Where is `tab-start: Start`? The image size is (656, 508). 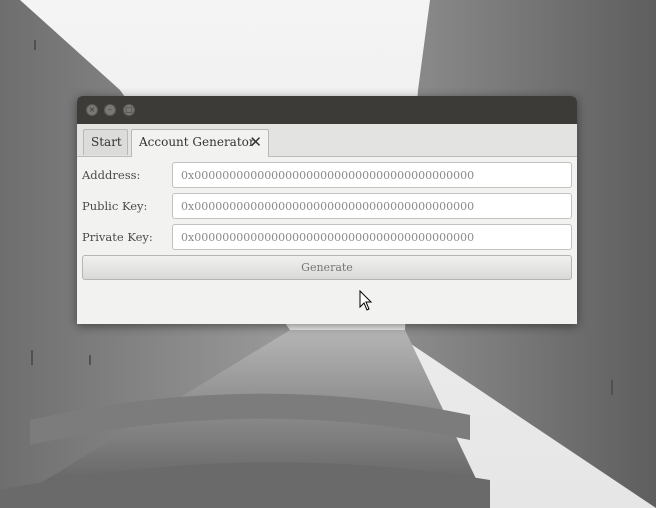 tab-start: Start is located at coordinates (105, 142).